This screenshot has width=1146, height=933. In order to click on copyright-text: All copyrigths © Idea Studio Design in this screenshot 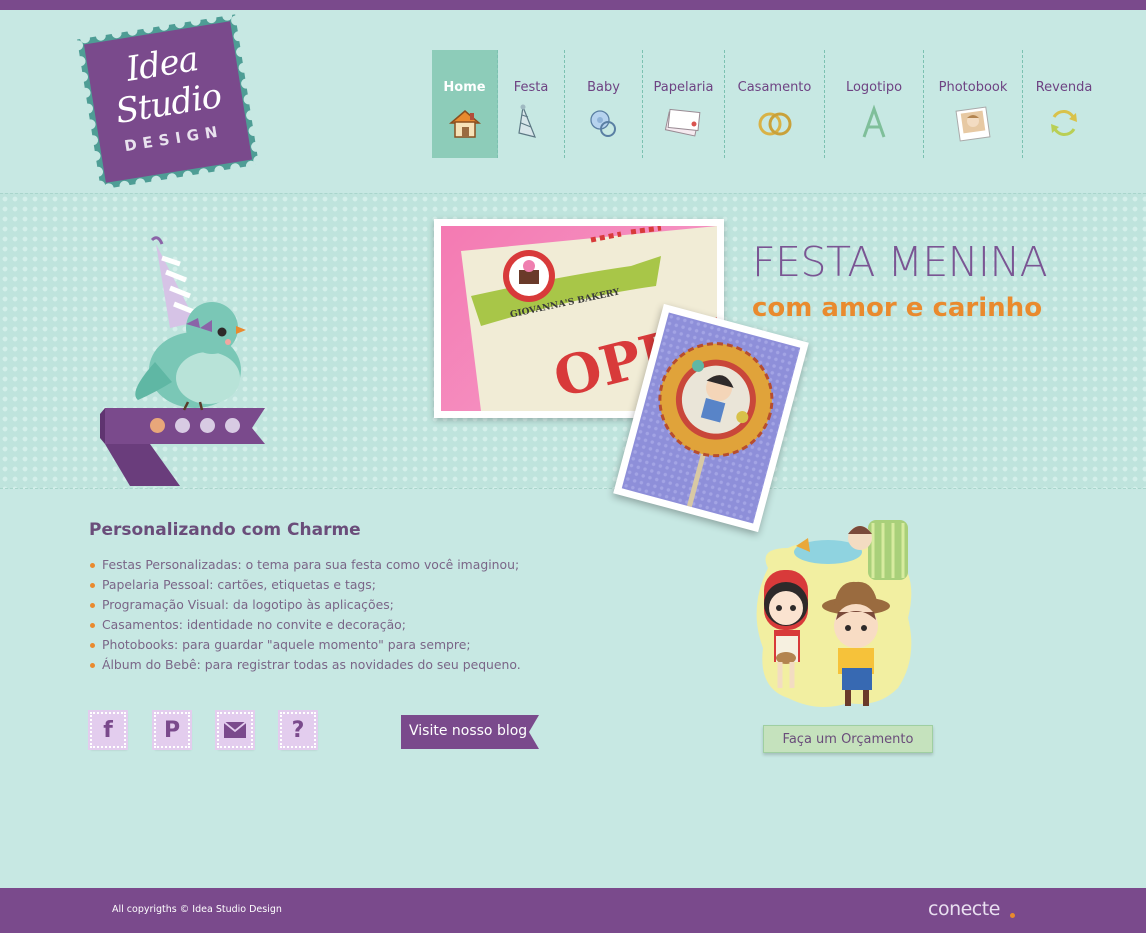, I will do `click(197, 909)`.